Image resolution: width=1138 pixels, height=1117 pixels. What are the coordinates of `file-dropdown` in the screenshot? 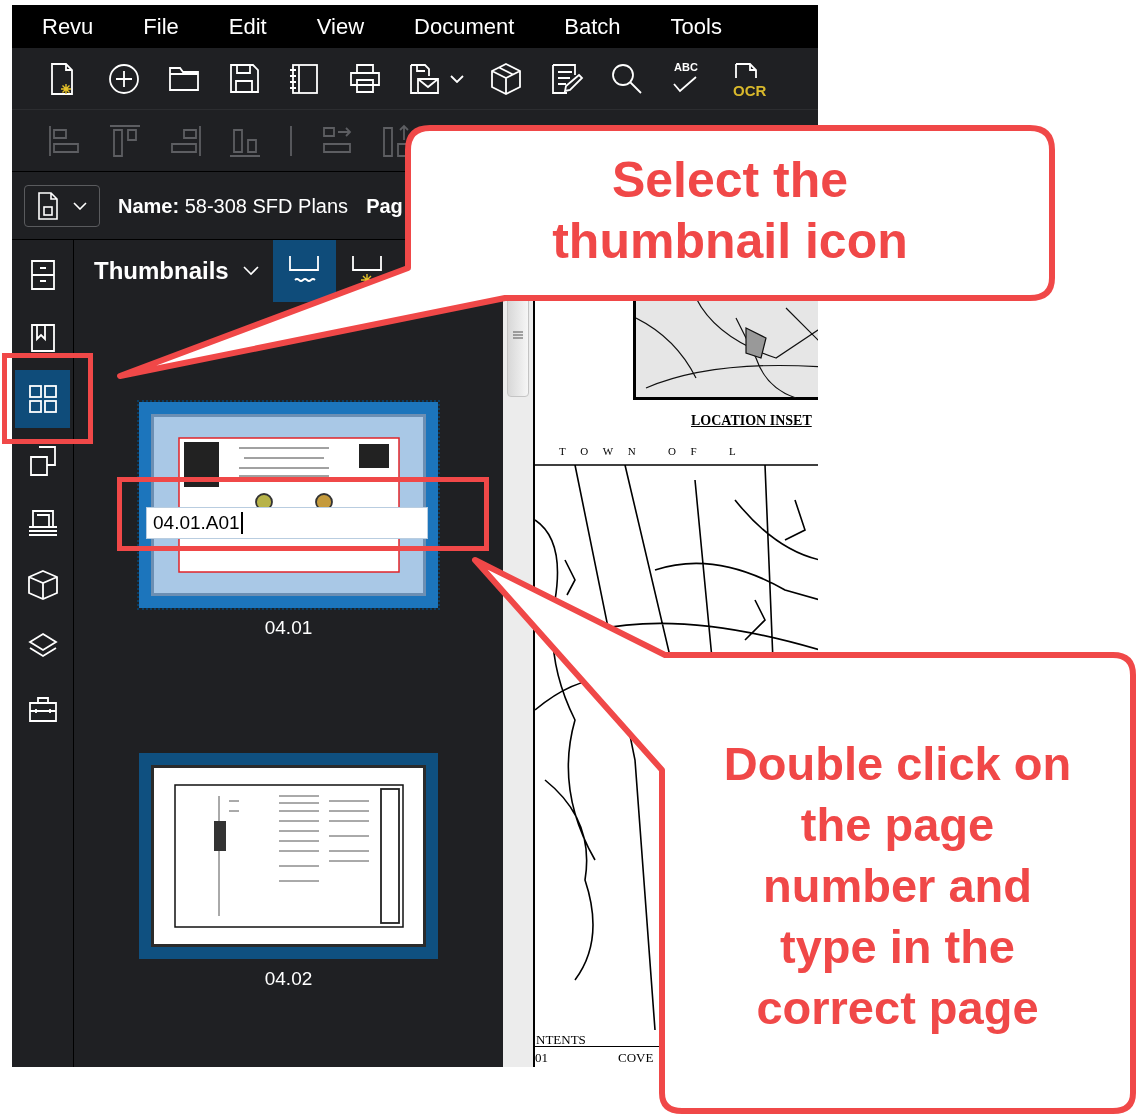 It's located at (62, 205).